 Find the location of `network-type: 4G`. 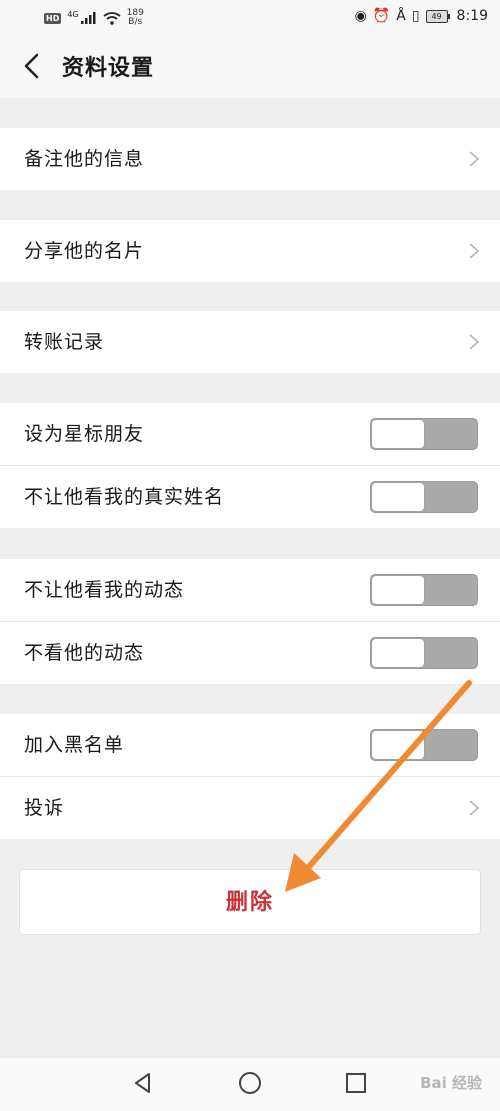

network-type: 4G is located at coordinates (73, 14).